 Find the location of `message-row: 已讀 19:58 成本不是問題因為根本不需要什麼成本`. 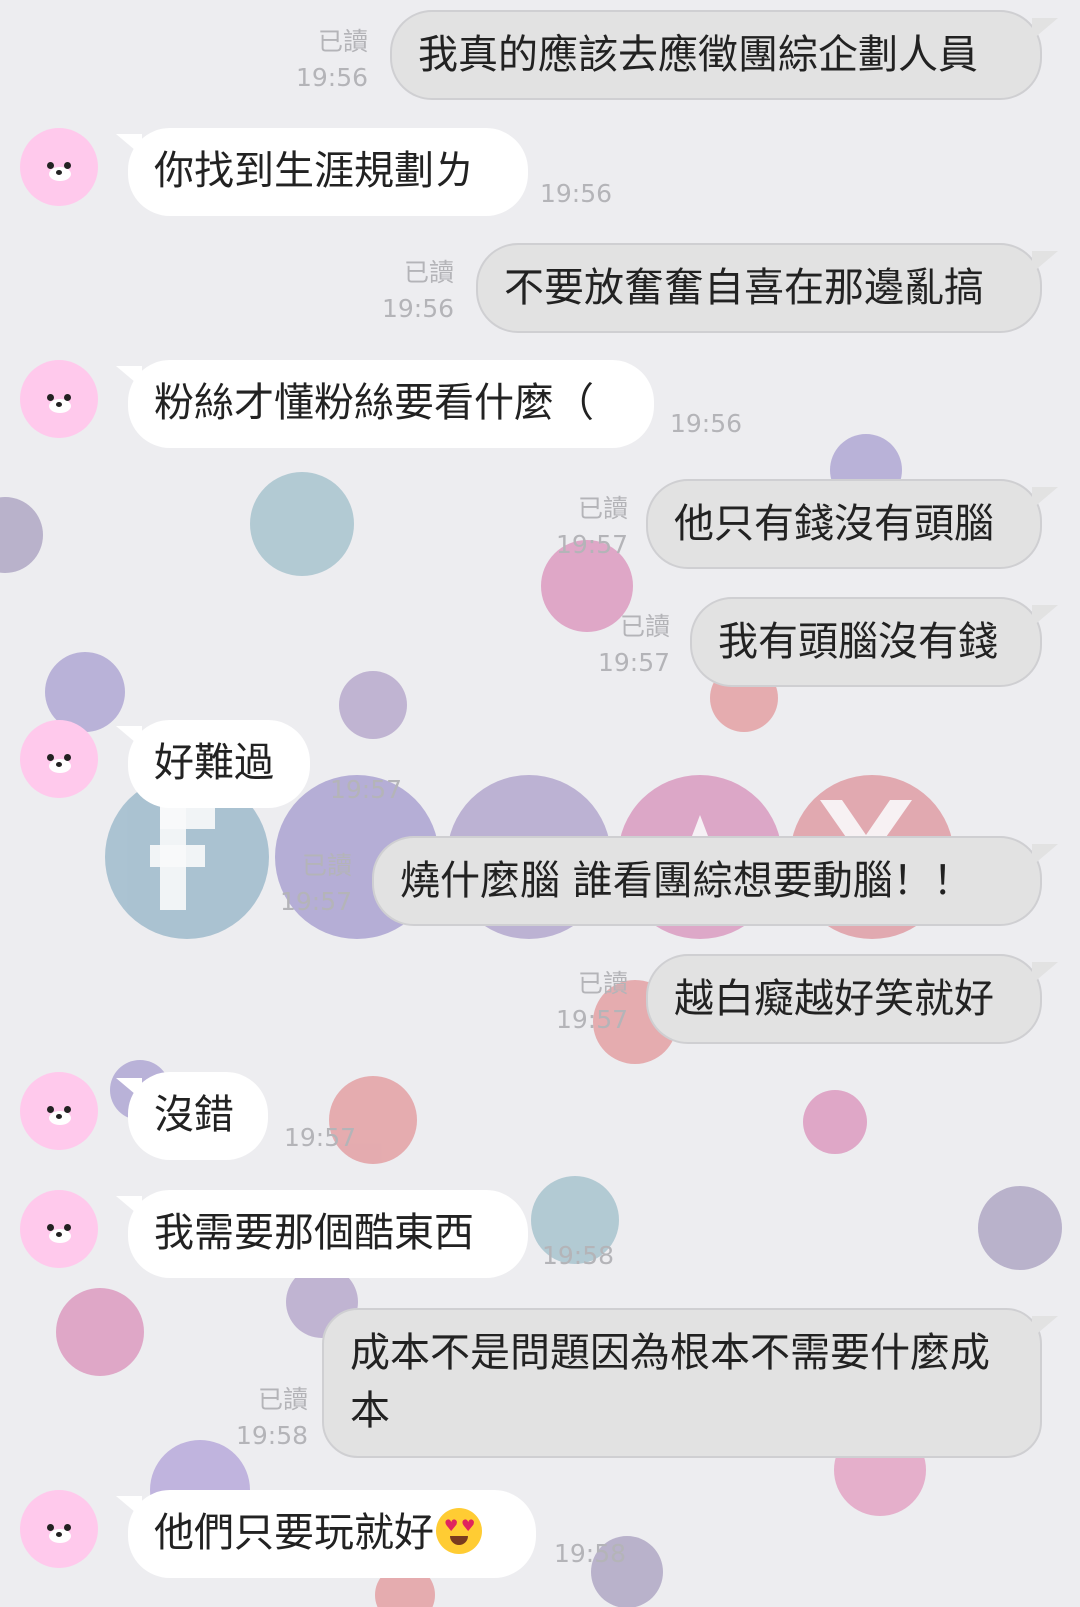

message-row: 已讀 19:58 成本不是問題因為根本不需要什麼成本 is located at coordinates (540, 1384).